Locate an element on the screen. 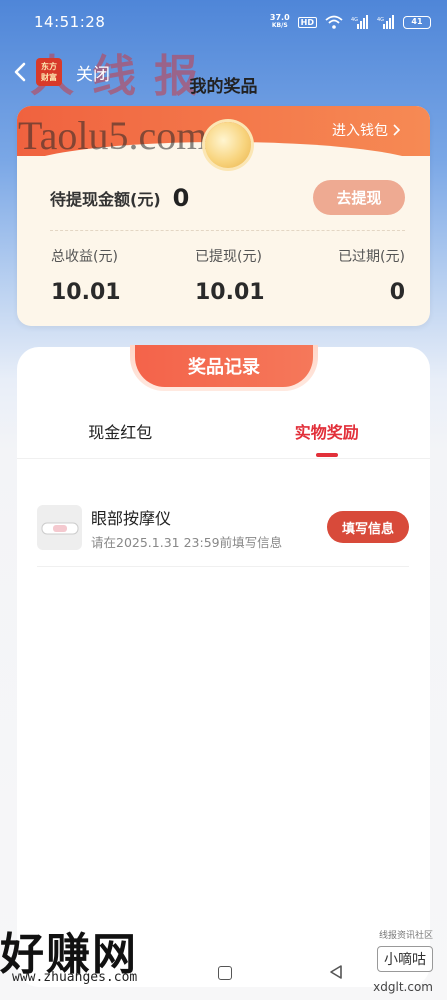  stat-total-value: 10.01 is located at coordinates (86, 292).